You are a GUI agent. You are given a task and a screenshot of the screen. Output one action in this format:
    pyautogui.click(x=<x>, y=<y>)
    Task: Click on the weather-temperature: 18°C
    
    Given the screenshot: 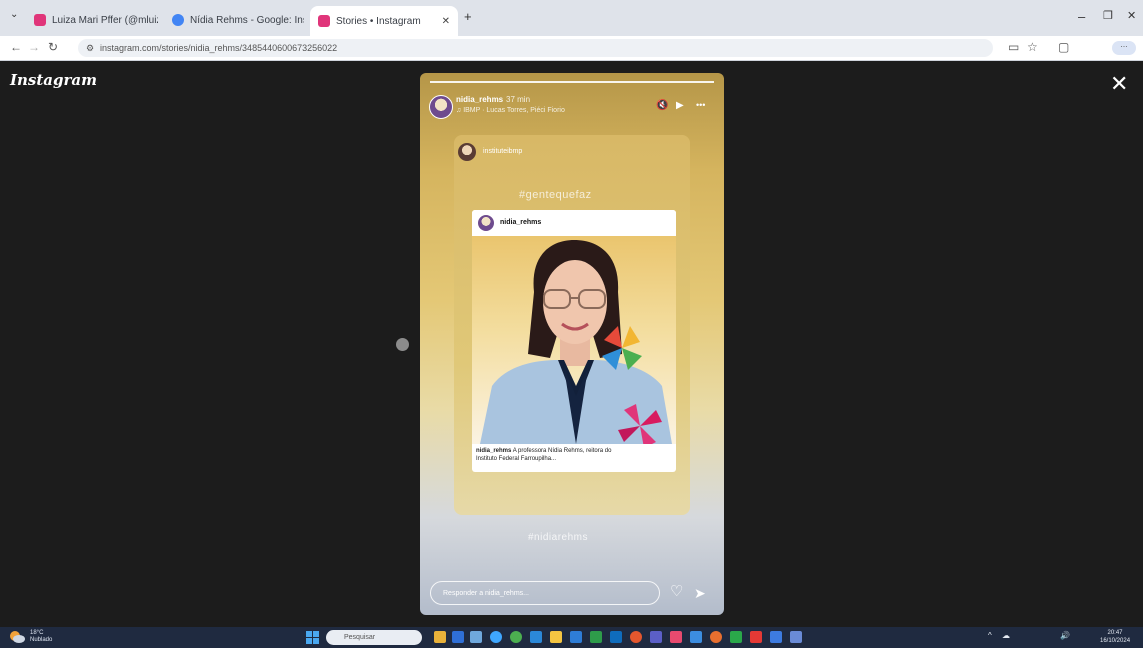 What is the action you would take?
    pyautogui.click(x=37, y=633)
    